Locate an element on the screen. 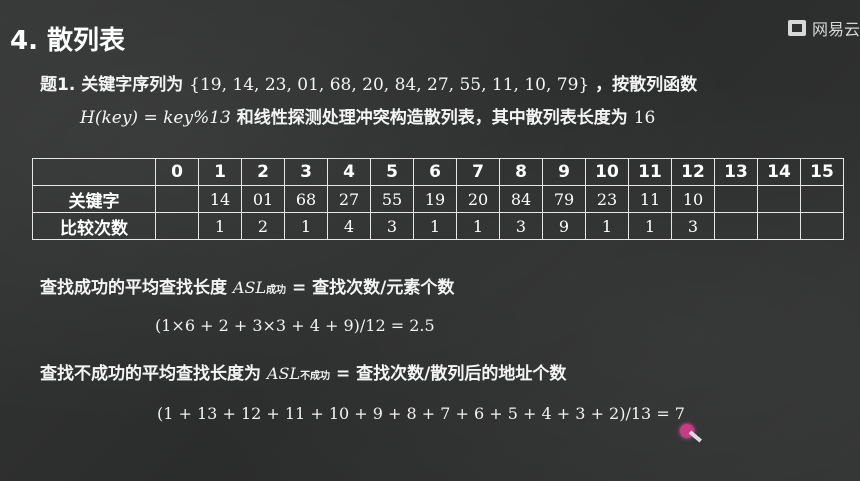  key-cell: 27 is located at coordinates (349, 199).